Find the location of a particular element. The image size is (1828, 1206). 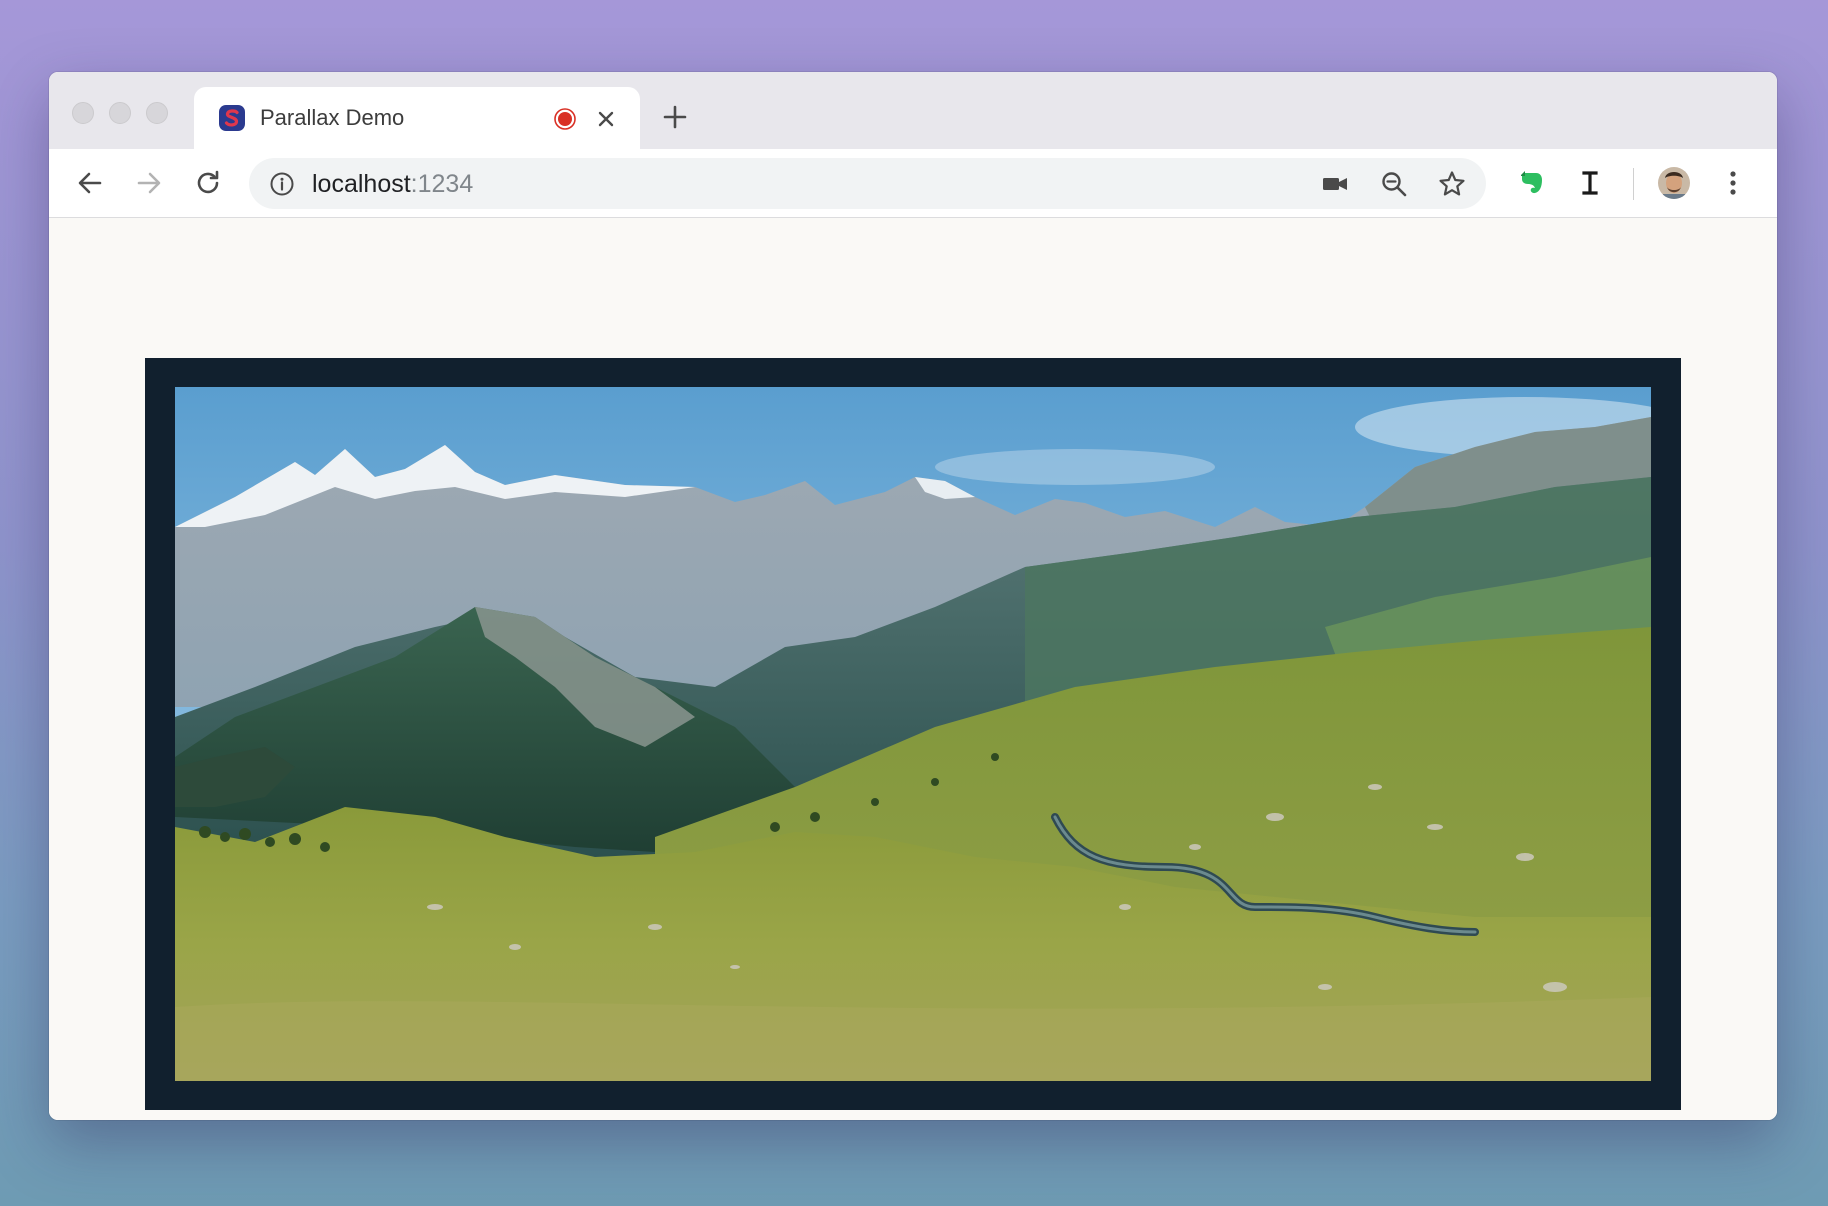

kebab-menu-icon is located at coordinates (1733, 183).